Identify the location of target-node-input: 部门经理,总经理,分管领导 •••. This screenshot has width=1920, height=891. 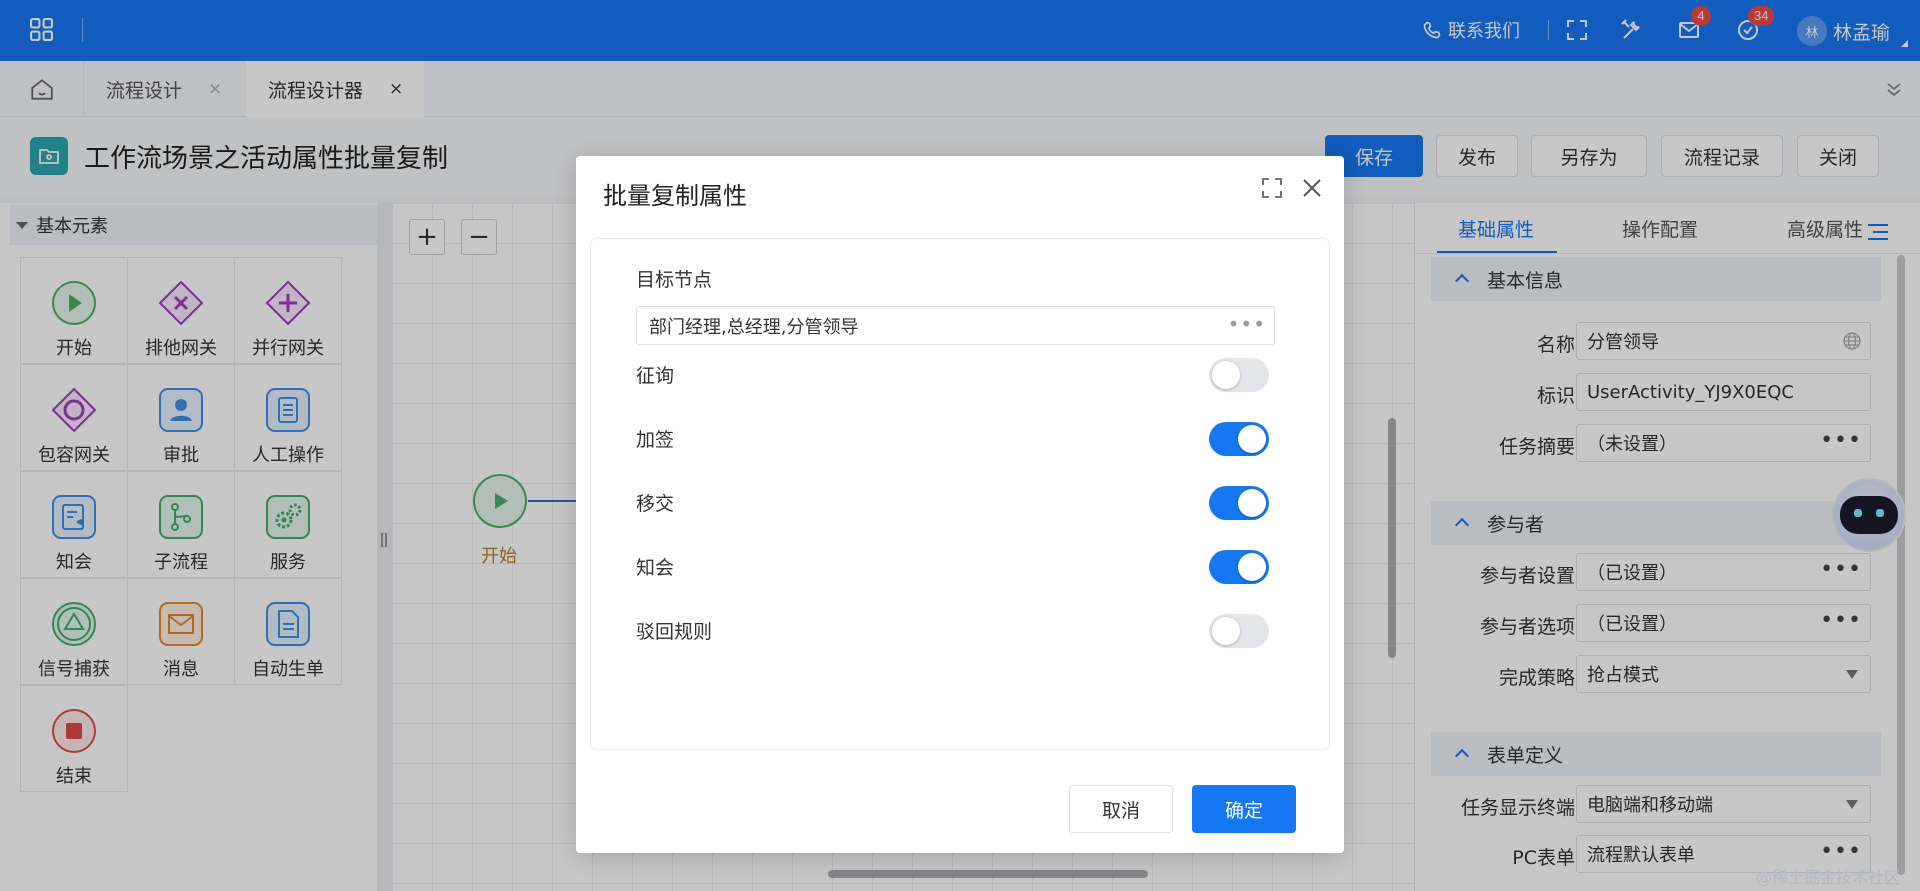
(955, 325).